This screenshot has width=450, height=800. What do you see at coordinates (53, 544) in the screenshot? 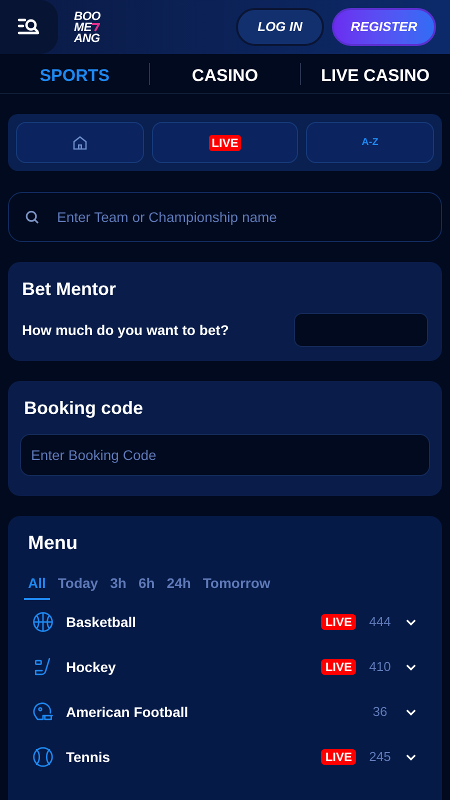
I see `menu-title: Menu` at bounding box center [53, 544].